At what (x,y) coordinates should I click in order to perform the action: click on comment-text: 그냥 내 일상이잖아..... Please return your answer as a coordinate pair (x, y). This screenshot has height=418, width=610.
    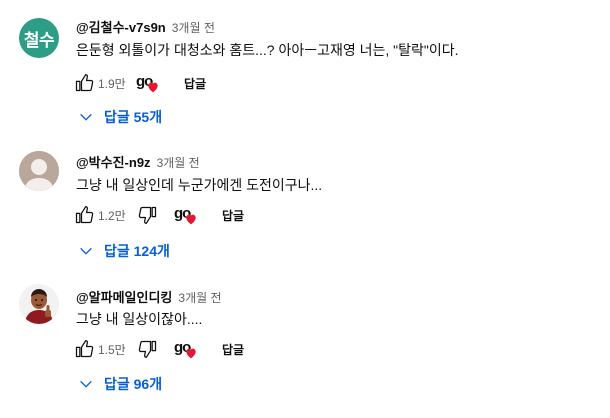
    Looking at the image, I should click on (139, 319).